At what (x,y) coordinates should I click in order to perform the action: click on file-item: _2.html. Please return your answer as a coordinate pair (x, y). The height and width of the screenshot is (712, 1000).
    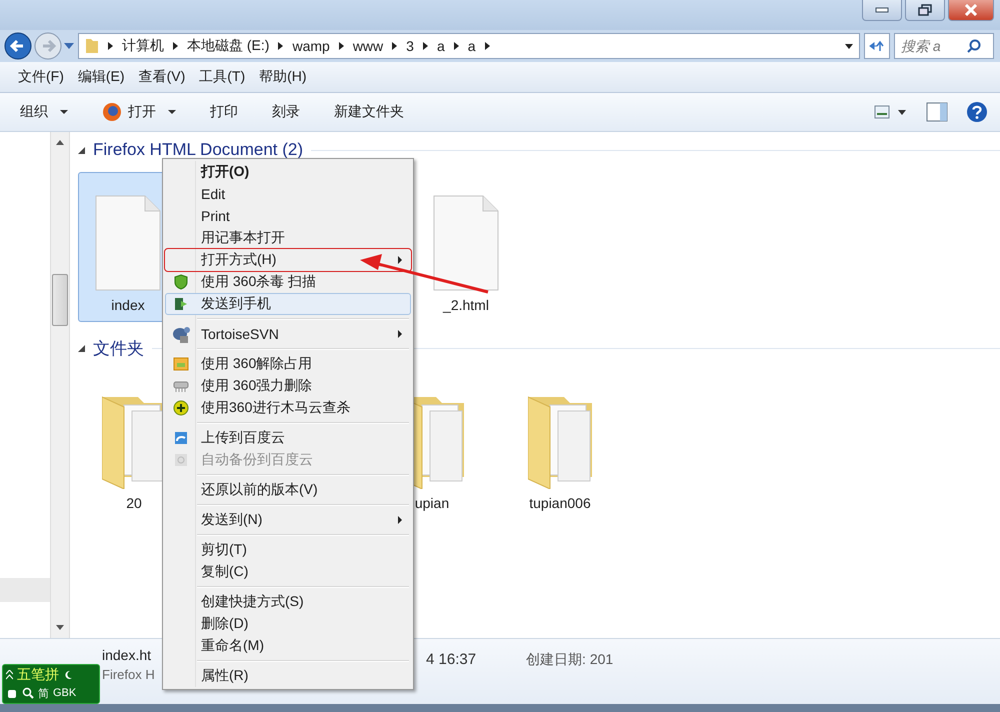
    Looking at the image, I should click on (466, 247).